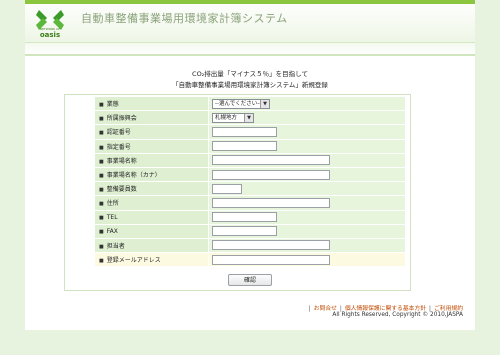 Image resolution: width=500 pixels, height=355 pixels. What do you see at coordinates (50, 35) in the screenshot?
I see `logo-text: oasis` at bounding box center [50, 35].